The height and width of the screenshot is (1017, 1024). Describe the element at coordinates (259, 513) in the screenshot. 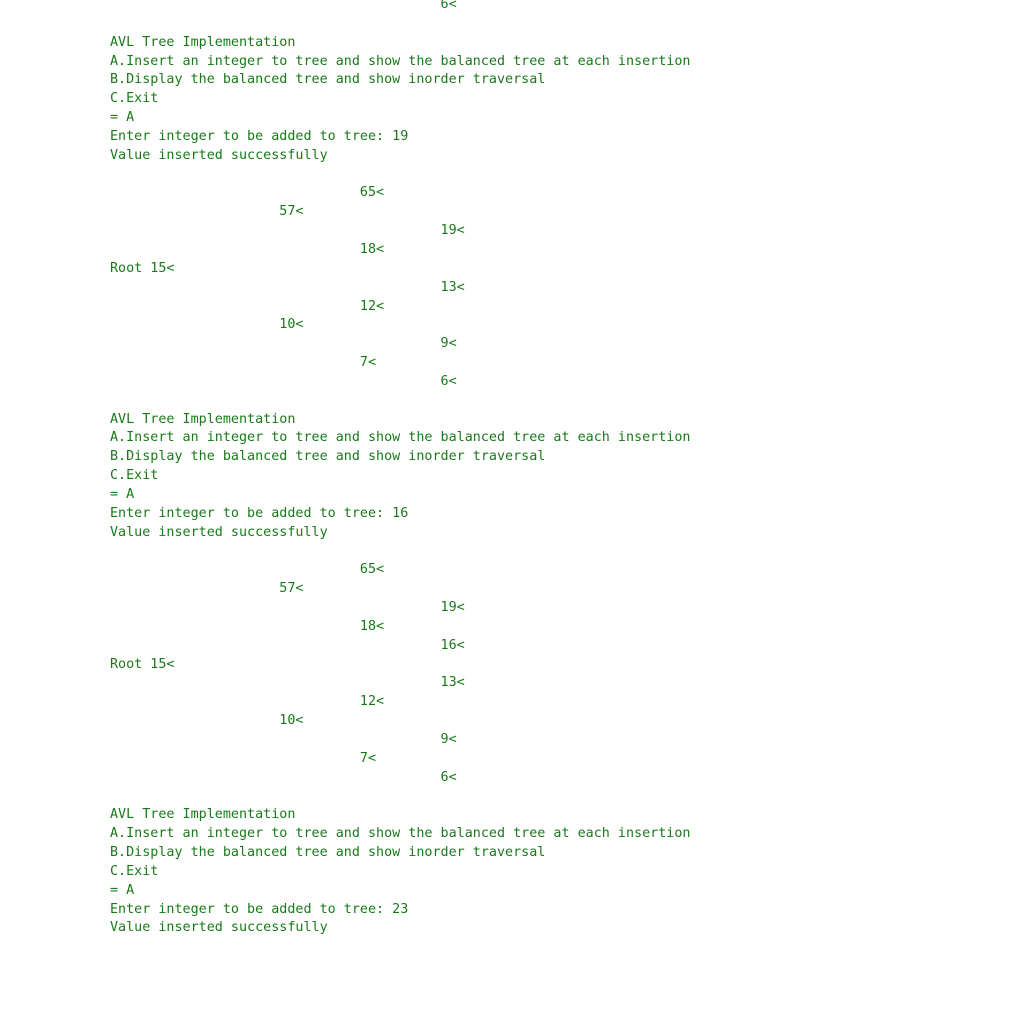

I see `insert-prompt: Enter integer to be added to tree: 16` at that location.